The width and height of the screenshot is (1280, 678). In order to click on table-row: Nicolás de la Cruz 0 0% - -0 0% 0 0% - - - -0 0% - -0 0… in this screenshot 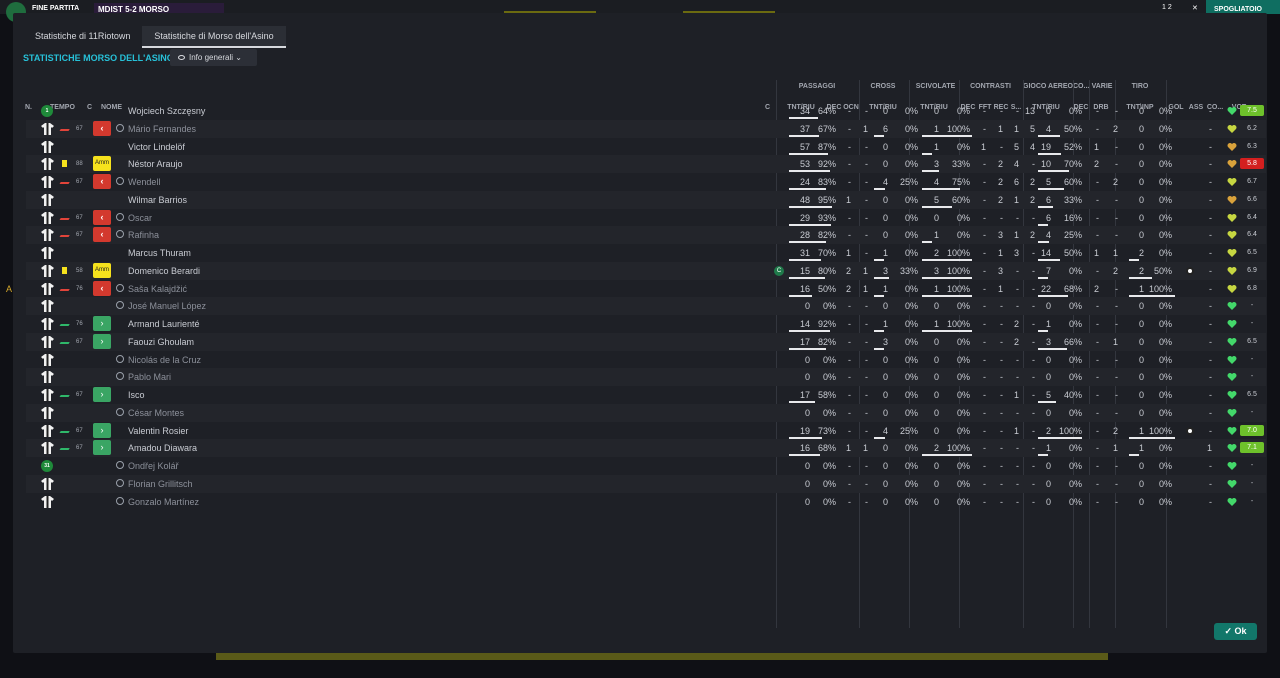, I will do `click(646, 360)`.